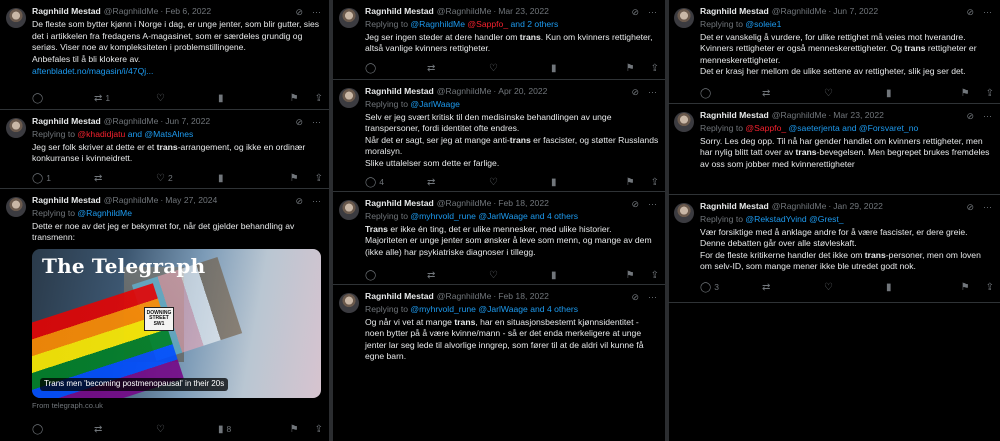  What do you see at coordinates (249, 430) in the screenshot?
I see `views-button: ▮ 8` at bounding box center [249, 430].